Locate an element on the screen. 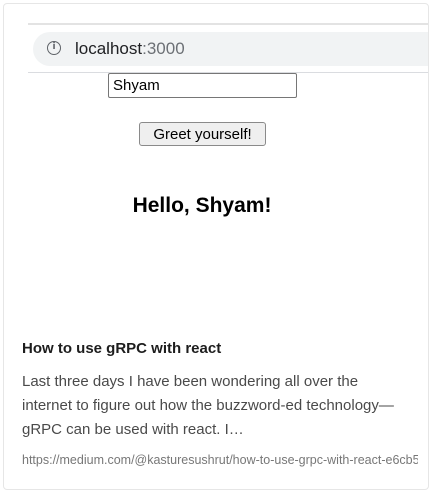 This screenshot has height=492, width=431. url-host: localhost is located at coordinates (109, 48).